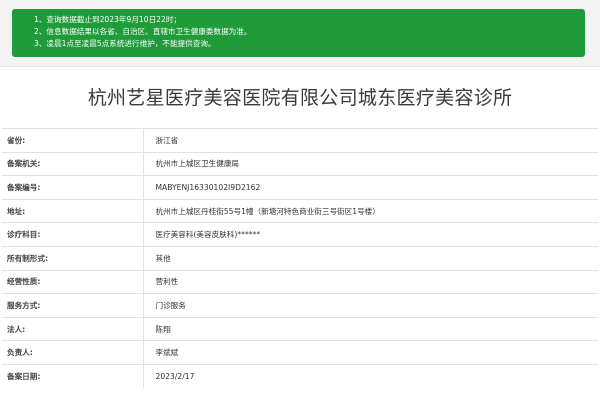  I want to click on field-value-person-in-charge: 李斌斌, so click(370, 352).